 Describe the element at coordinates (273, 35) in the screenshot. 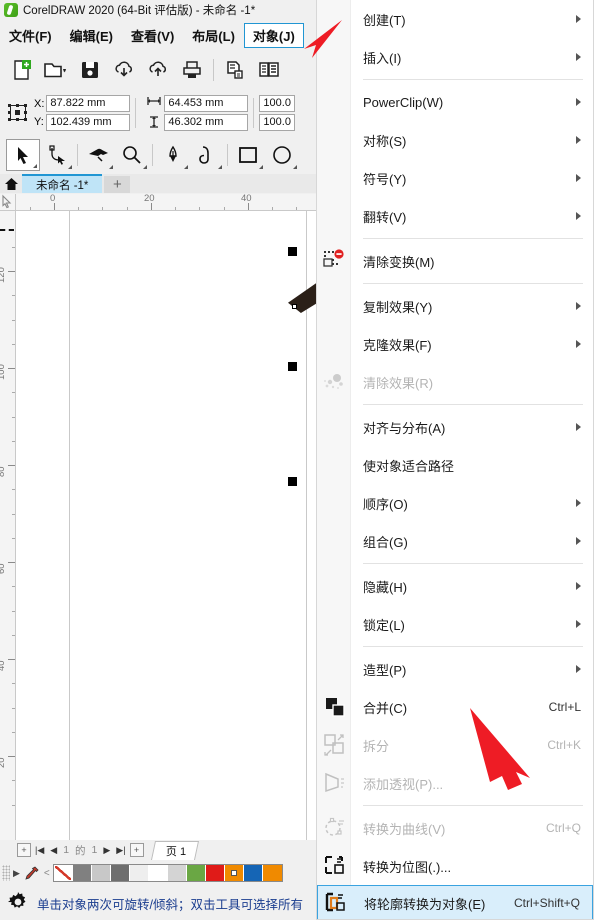

I see `menu-object: 对象(J)` at that location.